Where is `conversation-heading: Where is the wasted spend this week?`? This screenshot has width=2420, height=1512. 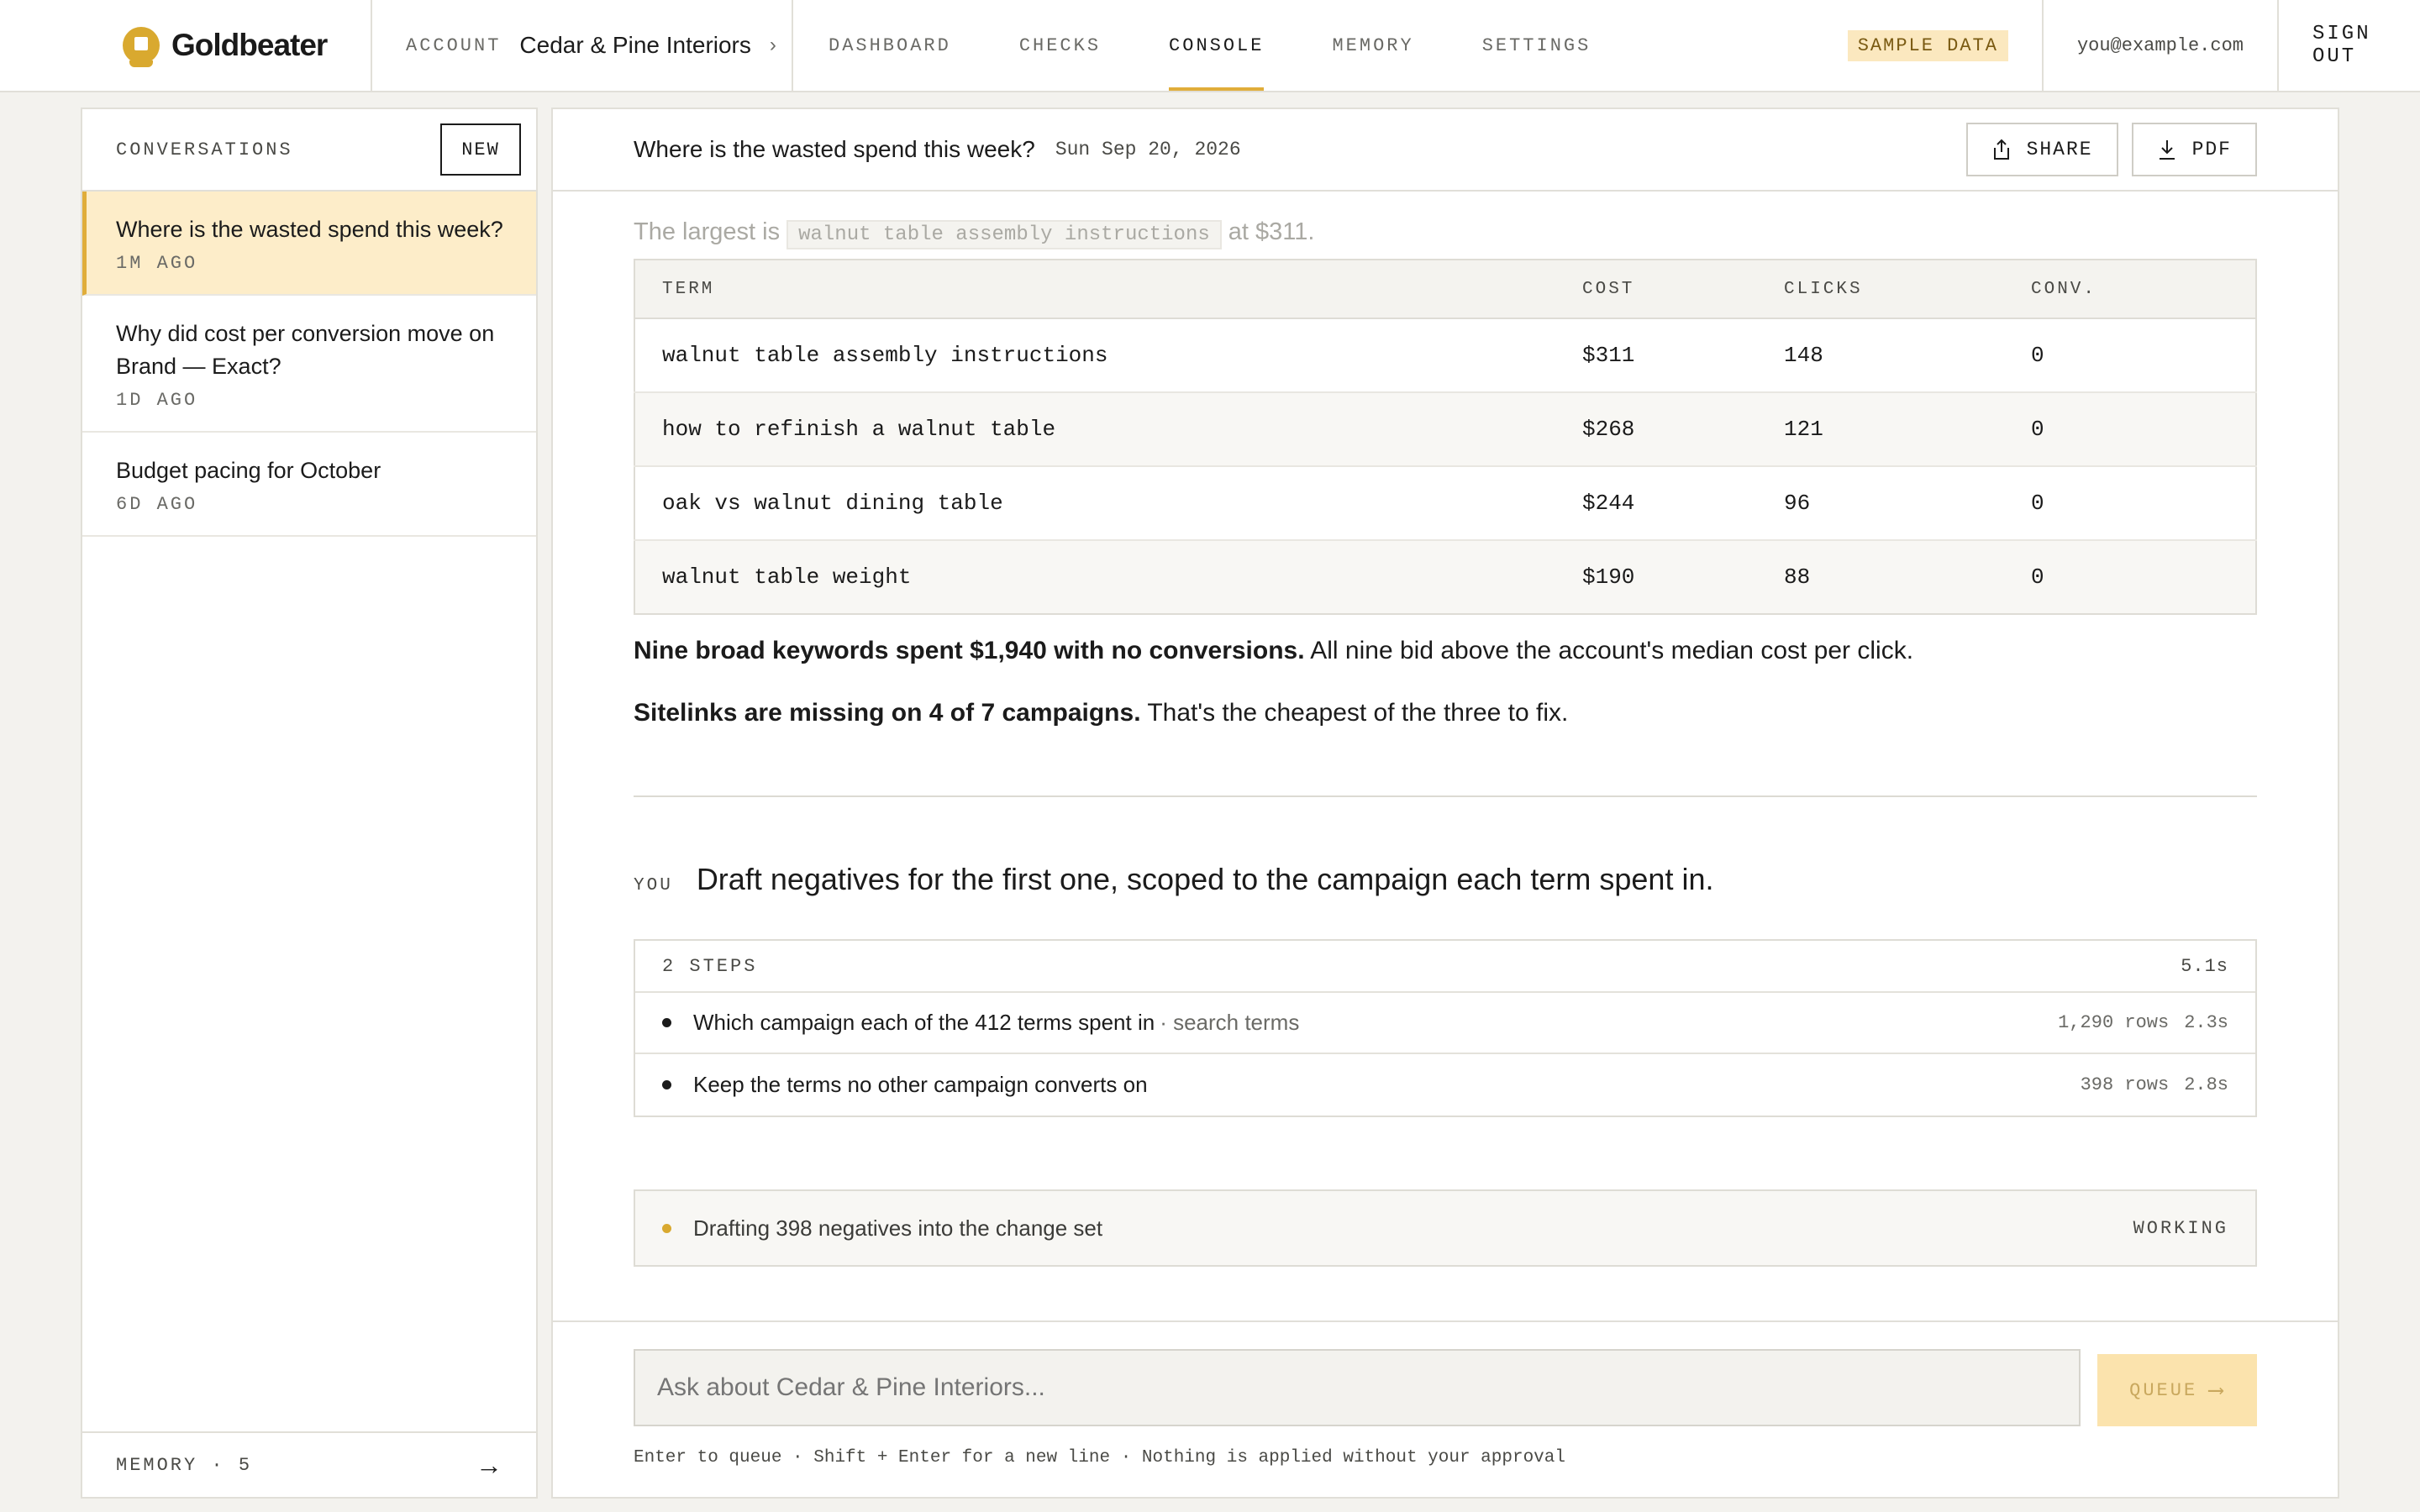
conversation-heading: Where is the wasted spend this week? is located at coordinates (834, 149).